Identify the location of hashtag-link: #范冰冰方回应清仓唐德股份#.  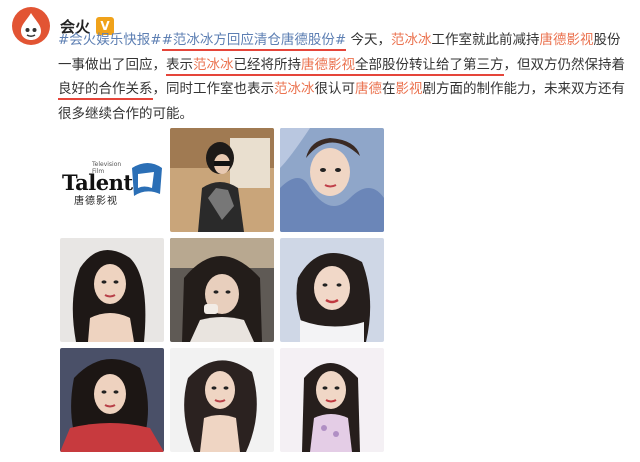
(254, 41).